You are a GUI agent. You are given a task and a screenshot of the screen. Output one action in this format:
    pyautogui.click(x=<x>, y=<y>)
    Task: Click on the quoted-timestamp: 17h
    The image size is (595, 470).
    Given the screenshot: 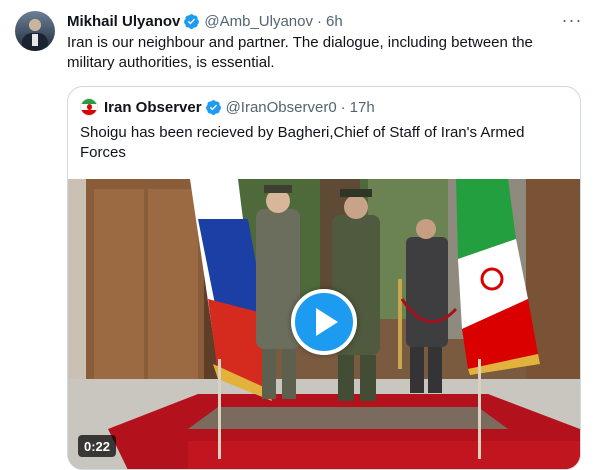 What is the action you would take?
    pyautogui.click(x=362, y=107)
    